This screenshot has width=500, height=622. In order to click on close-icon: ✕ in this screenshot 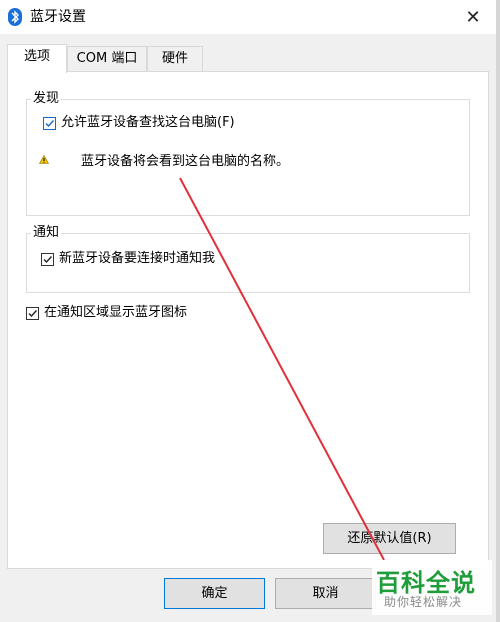, I will do `click(473, 17)`.